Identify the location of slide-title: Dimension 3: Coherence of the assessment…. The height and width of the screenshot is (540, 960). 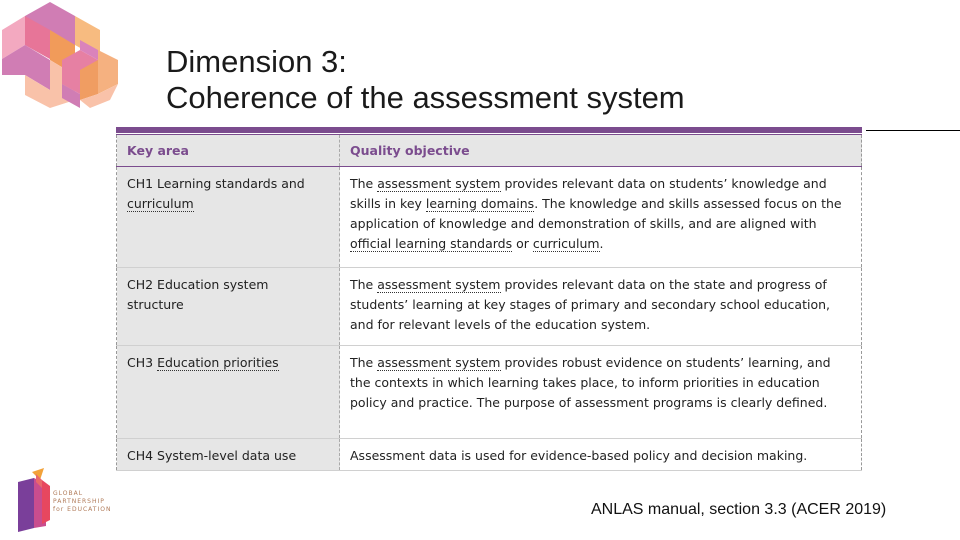
(425, 80).